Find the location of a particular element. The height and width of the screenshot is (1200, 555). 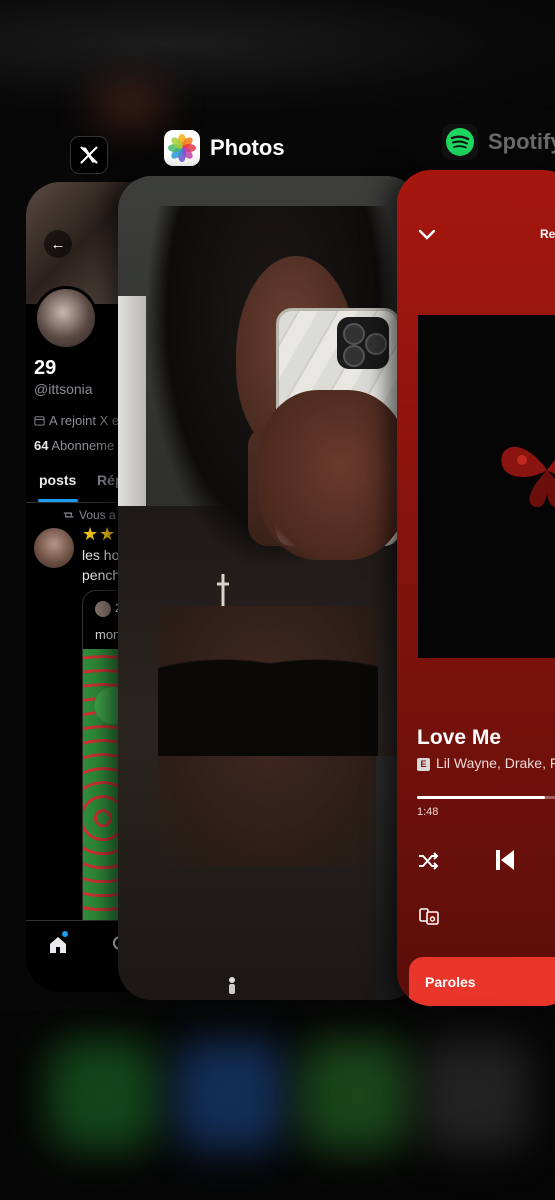

background-blob is located at coordinates (130, 105).